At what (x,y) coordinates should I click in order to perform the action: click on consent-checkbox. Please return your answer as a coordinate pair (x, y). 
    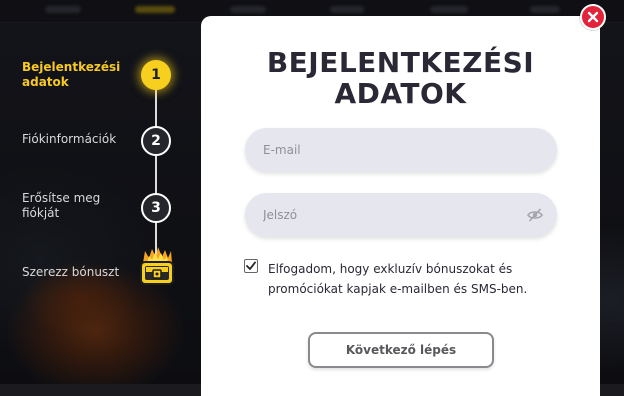
    Looking at the image, I should click on (251, 266).